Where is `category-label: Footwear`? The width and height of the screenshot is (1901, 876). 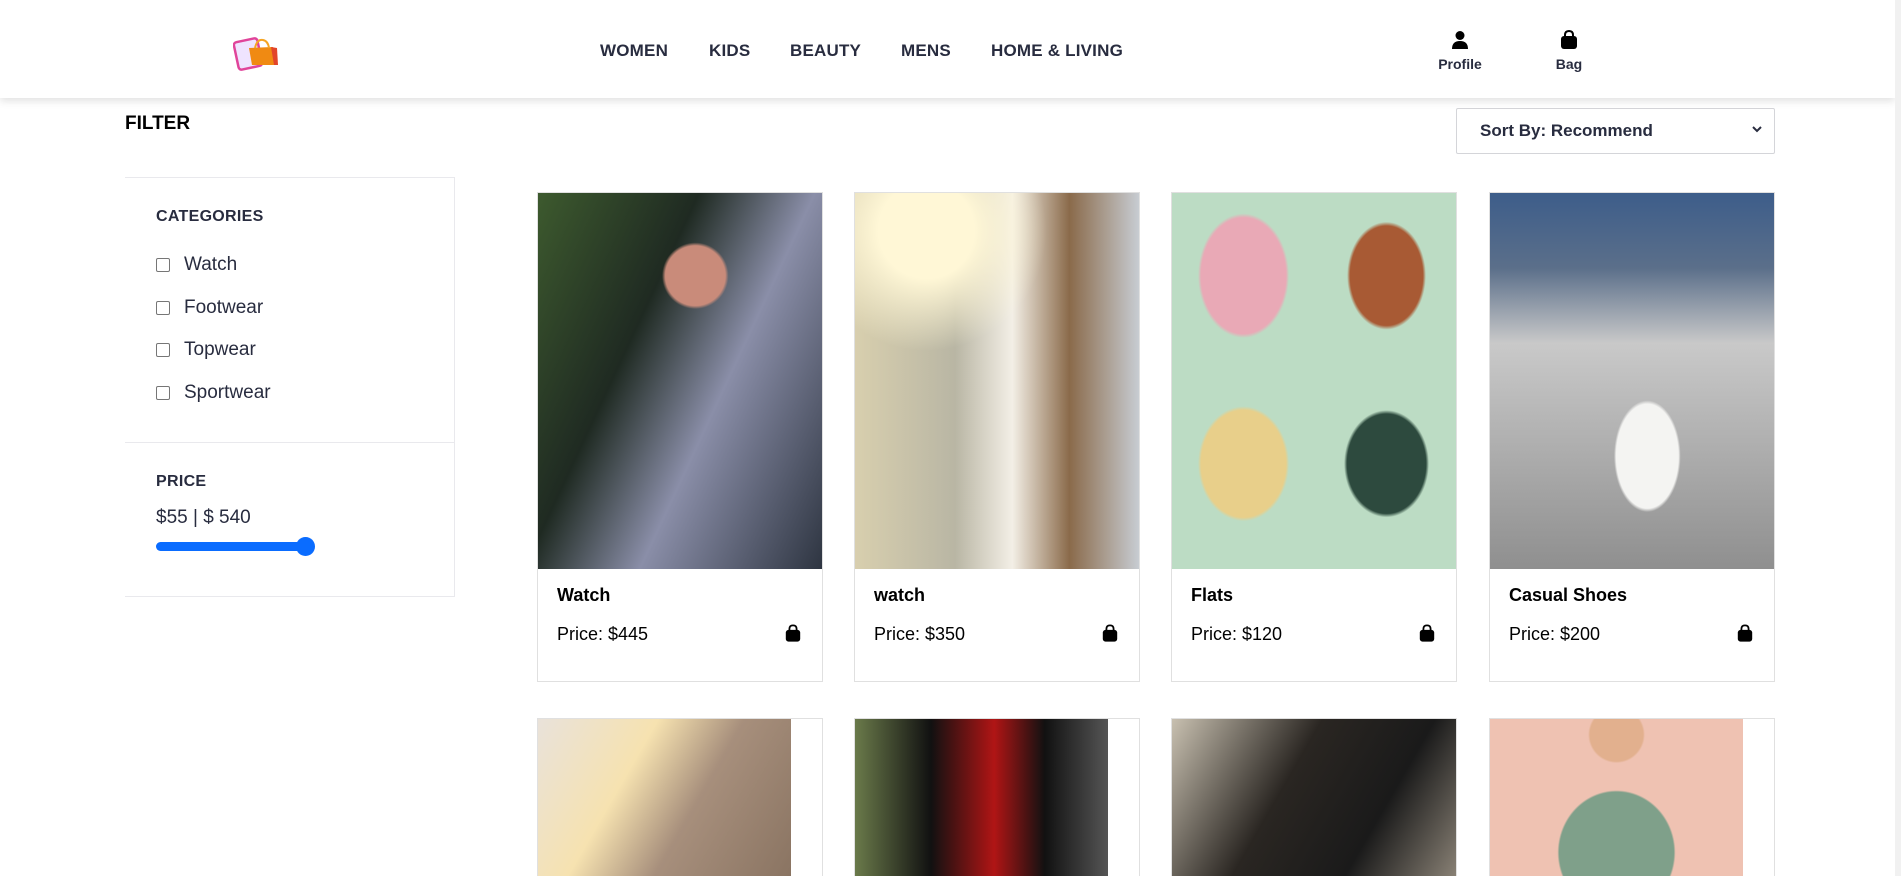
category-label: Footwear is located at coordinates (224, 307).